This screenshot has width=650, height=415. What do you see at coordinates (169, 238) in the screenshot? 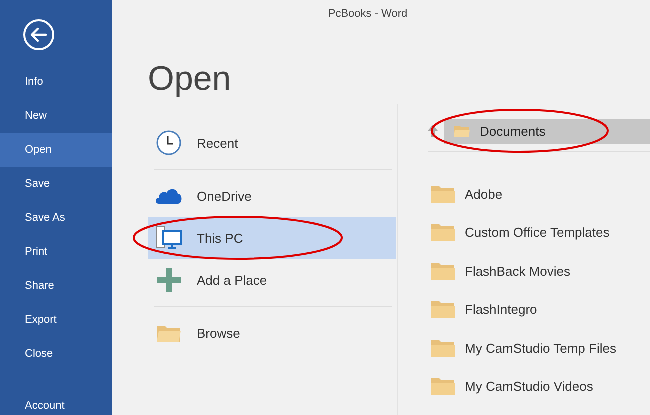
I see `computer-icon` at bounding box center [169, 238].